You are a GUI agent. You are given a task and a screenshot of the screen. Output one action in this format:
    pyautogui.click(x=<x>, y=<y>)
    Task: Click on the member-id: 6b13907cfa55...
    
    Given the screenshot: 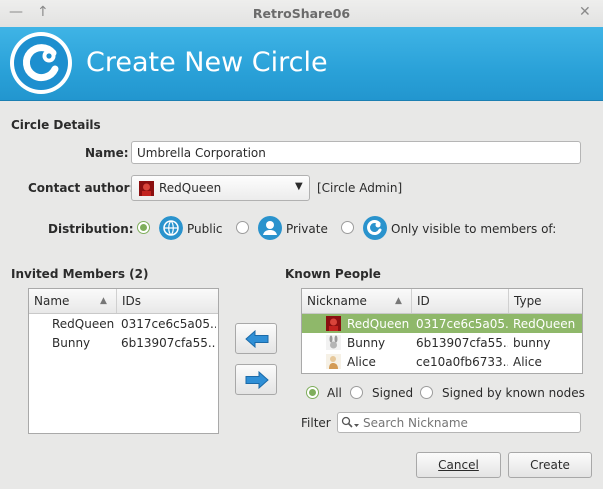 What is the action you would take?
    pyautogui.click(x=168, y=343)
    